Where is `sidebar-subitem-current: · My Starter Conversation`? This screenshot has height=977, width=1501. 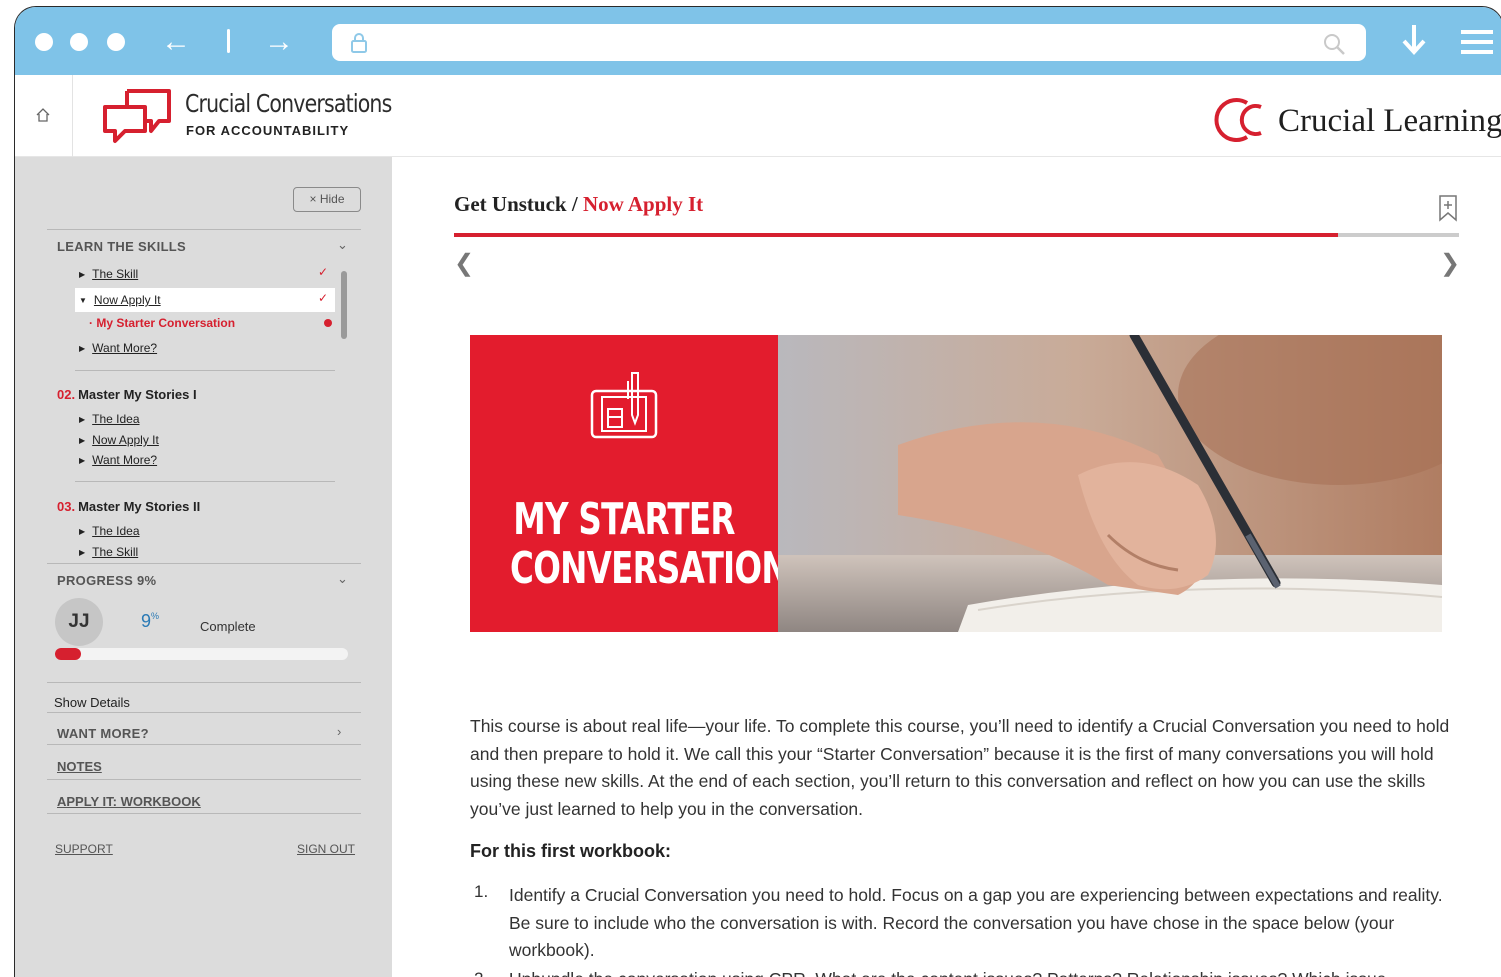 sidebar-subitem-current: · My Starter Conversation is located at coordinates (162, 323).